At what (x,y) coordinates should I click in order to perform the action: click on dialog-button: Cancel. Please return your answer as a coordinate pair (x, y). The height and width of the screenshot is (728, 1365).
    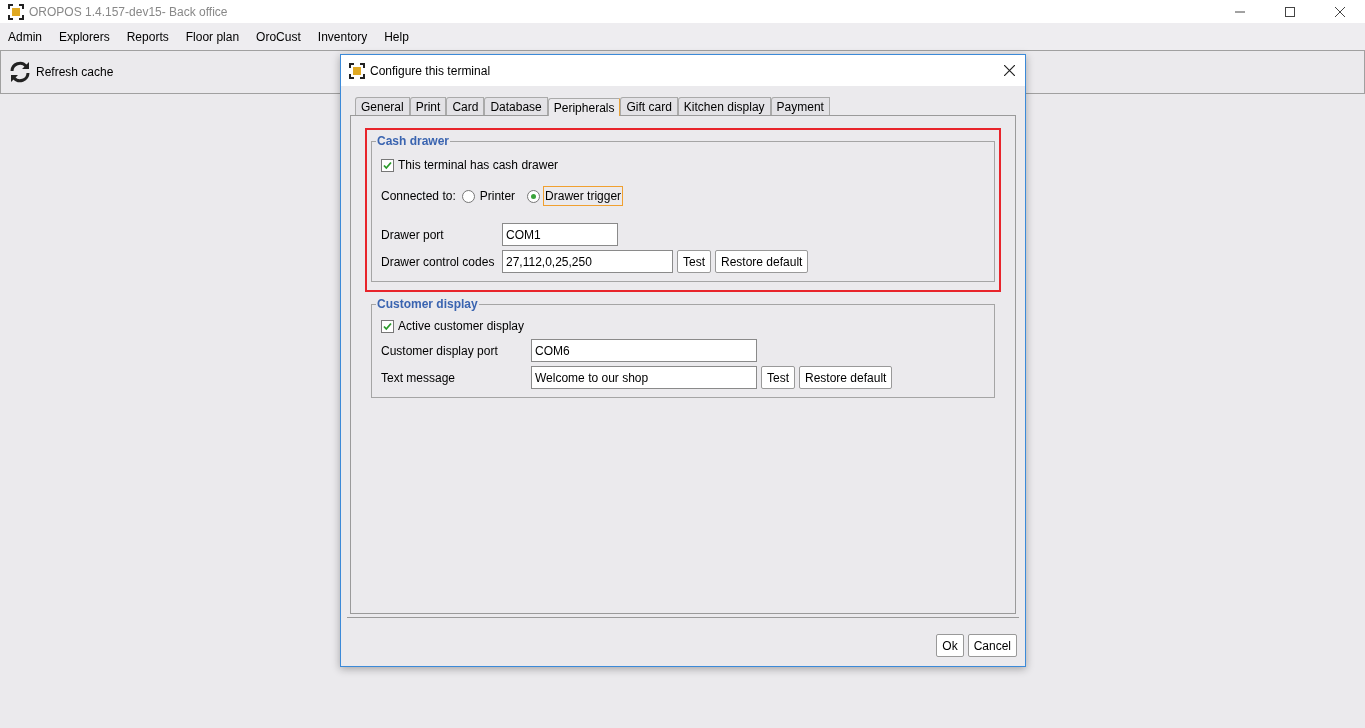
    Looking at the image, I should click on (992, 645).